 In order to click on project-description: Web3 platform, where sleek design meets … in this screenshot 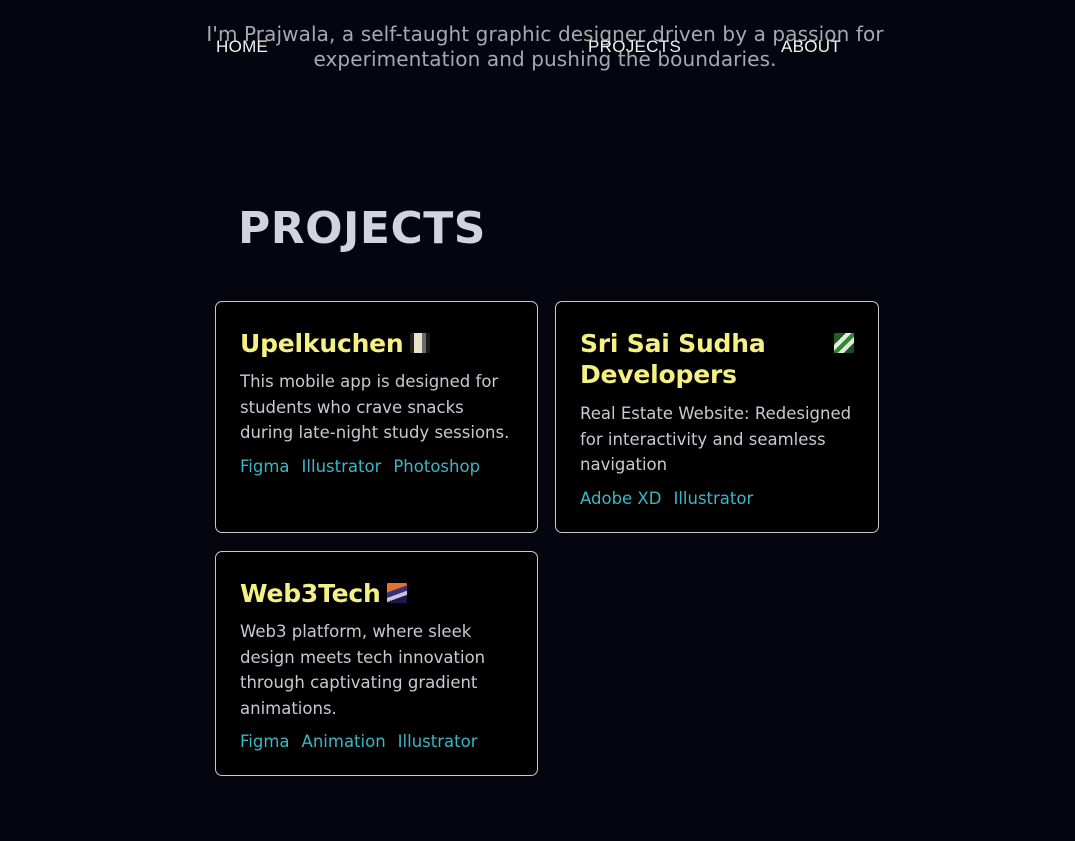, I will do `click(363, 670)`.